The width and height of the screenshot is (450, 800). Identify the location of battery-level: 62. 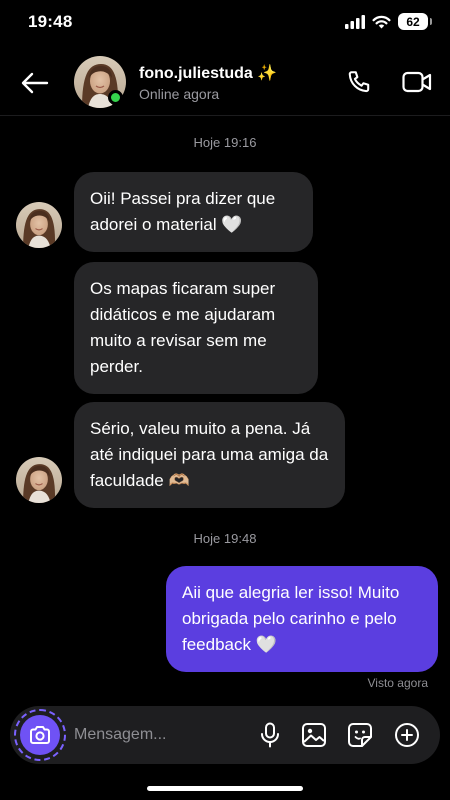
(413, 21).